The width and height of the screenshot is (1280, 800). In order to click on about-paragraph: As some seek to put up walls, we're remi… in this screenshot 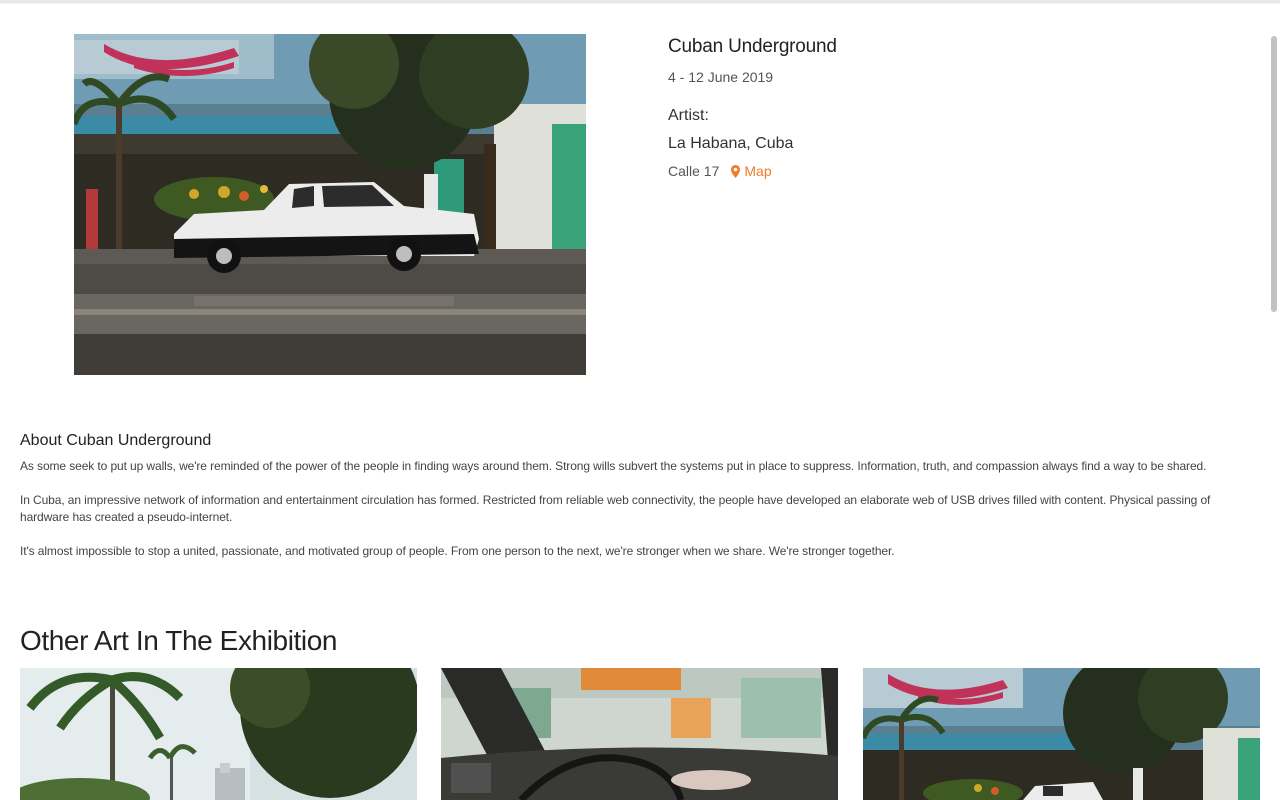, I will do `click(613, 466)`.